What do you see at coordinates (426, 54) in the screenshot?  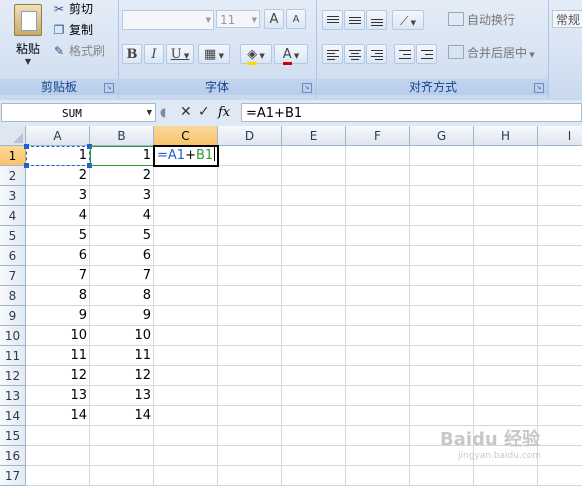 I see `increase-indent-button` at bounding box center [426, 54].